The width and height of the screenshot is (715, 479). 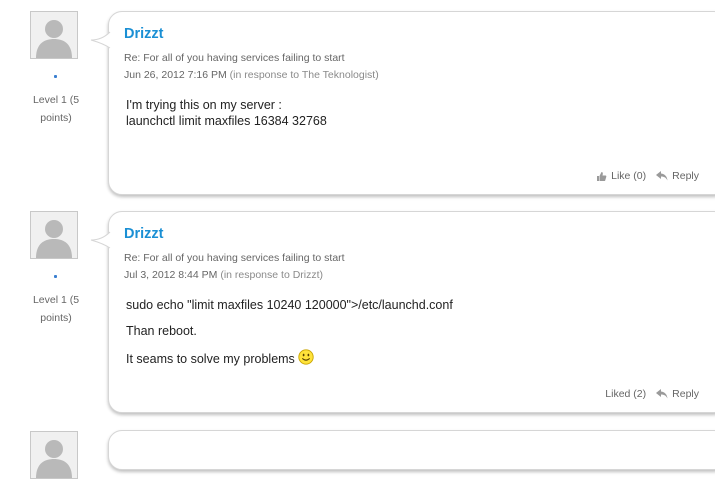 I want to click on like-button: Like (0), so click(x=621, y=176).